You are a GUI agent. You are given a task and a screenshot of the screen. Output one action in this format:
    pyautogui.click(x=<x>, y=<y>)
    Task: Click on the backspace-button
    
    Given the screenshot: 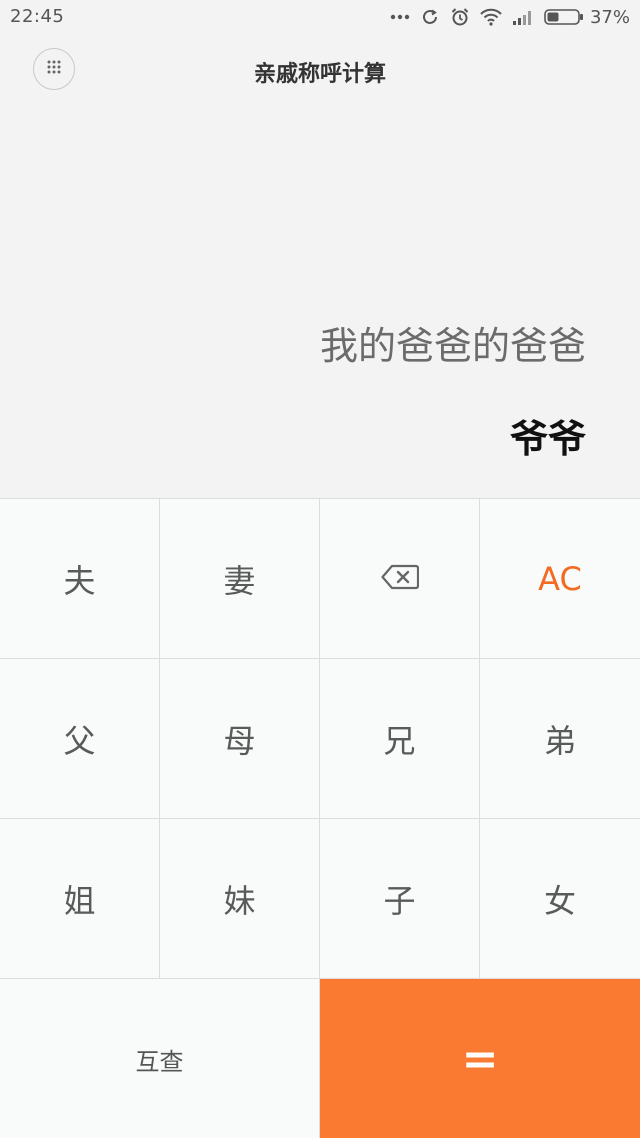 What is the action you would take?
    pyautogui.click(x=400, y=579)
    